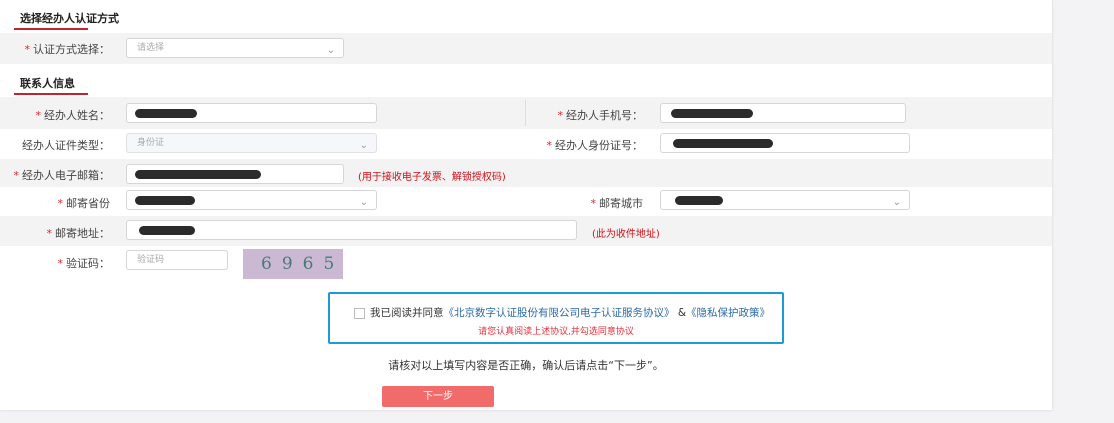 This screenshot has width=1114, height=423. What do you see at coordinates (62, 175) in the screenshot?
I see `email-label: * 经办人电子邮箱：` at bounding box center [62, 175].